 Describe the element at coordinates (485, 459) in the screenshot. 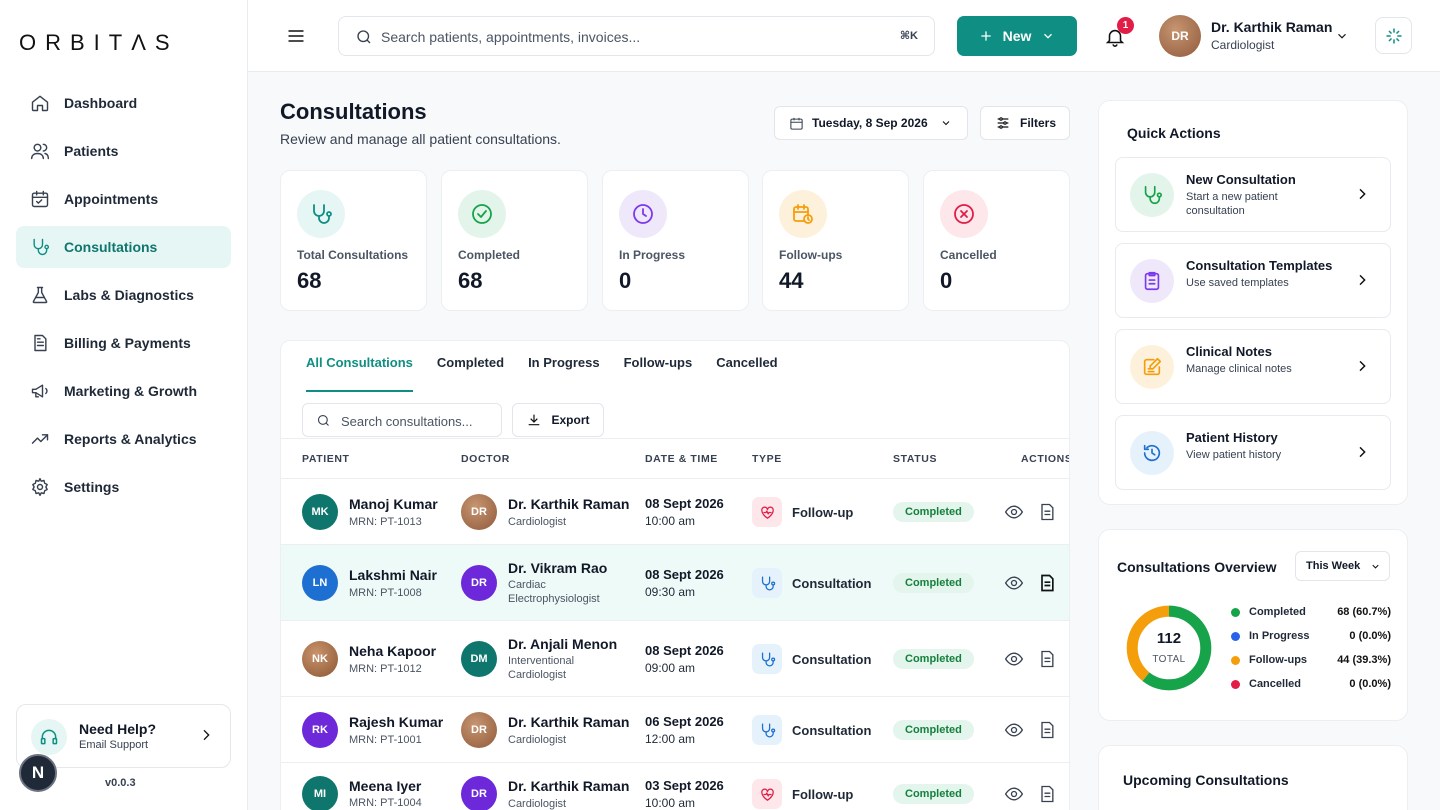

I see `column-header: DOCTOR` at that location.